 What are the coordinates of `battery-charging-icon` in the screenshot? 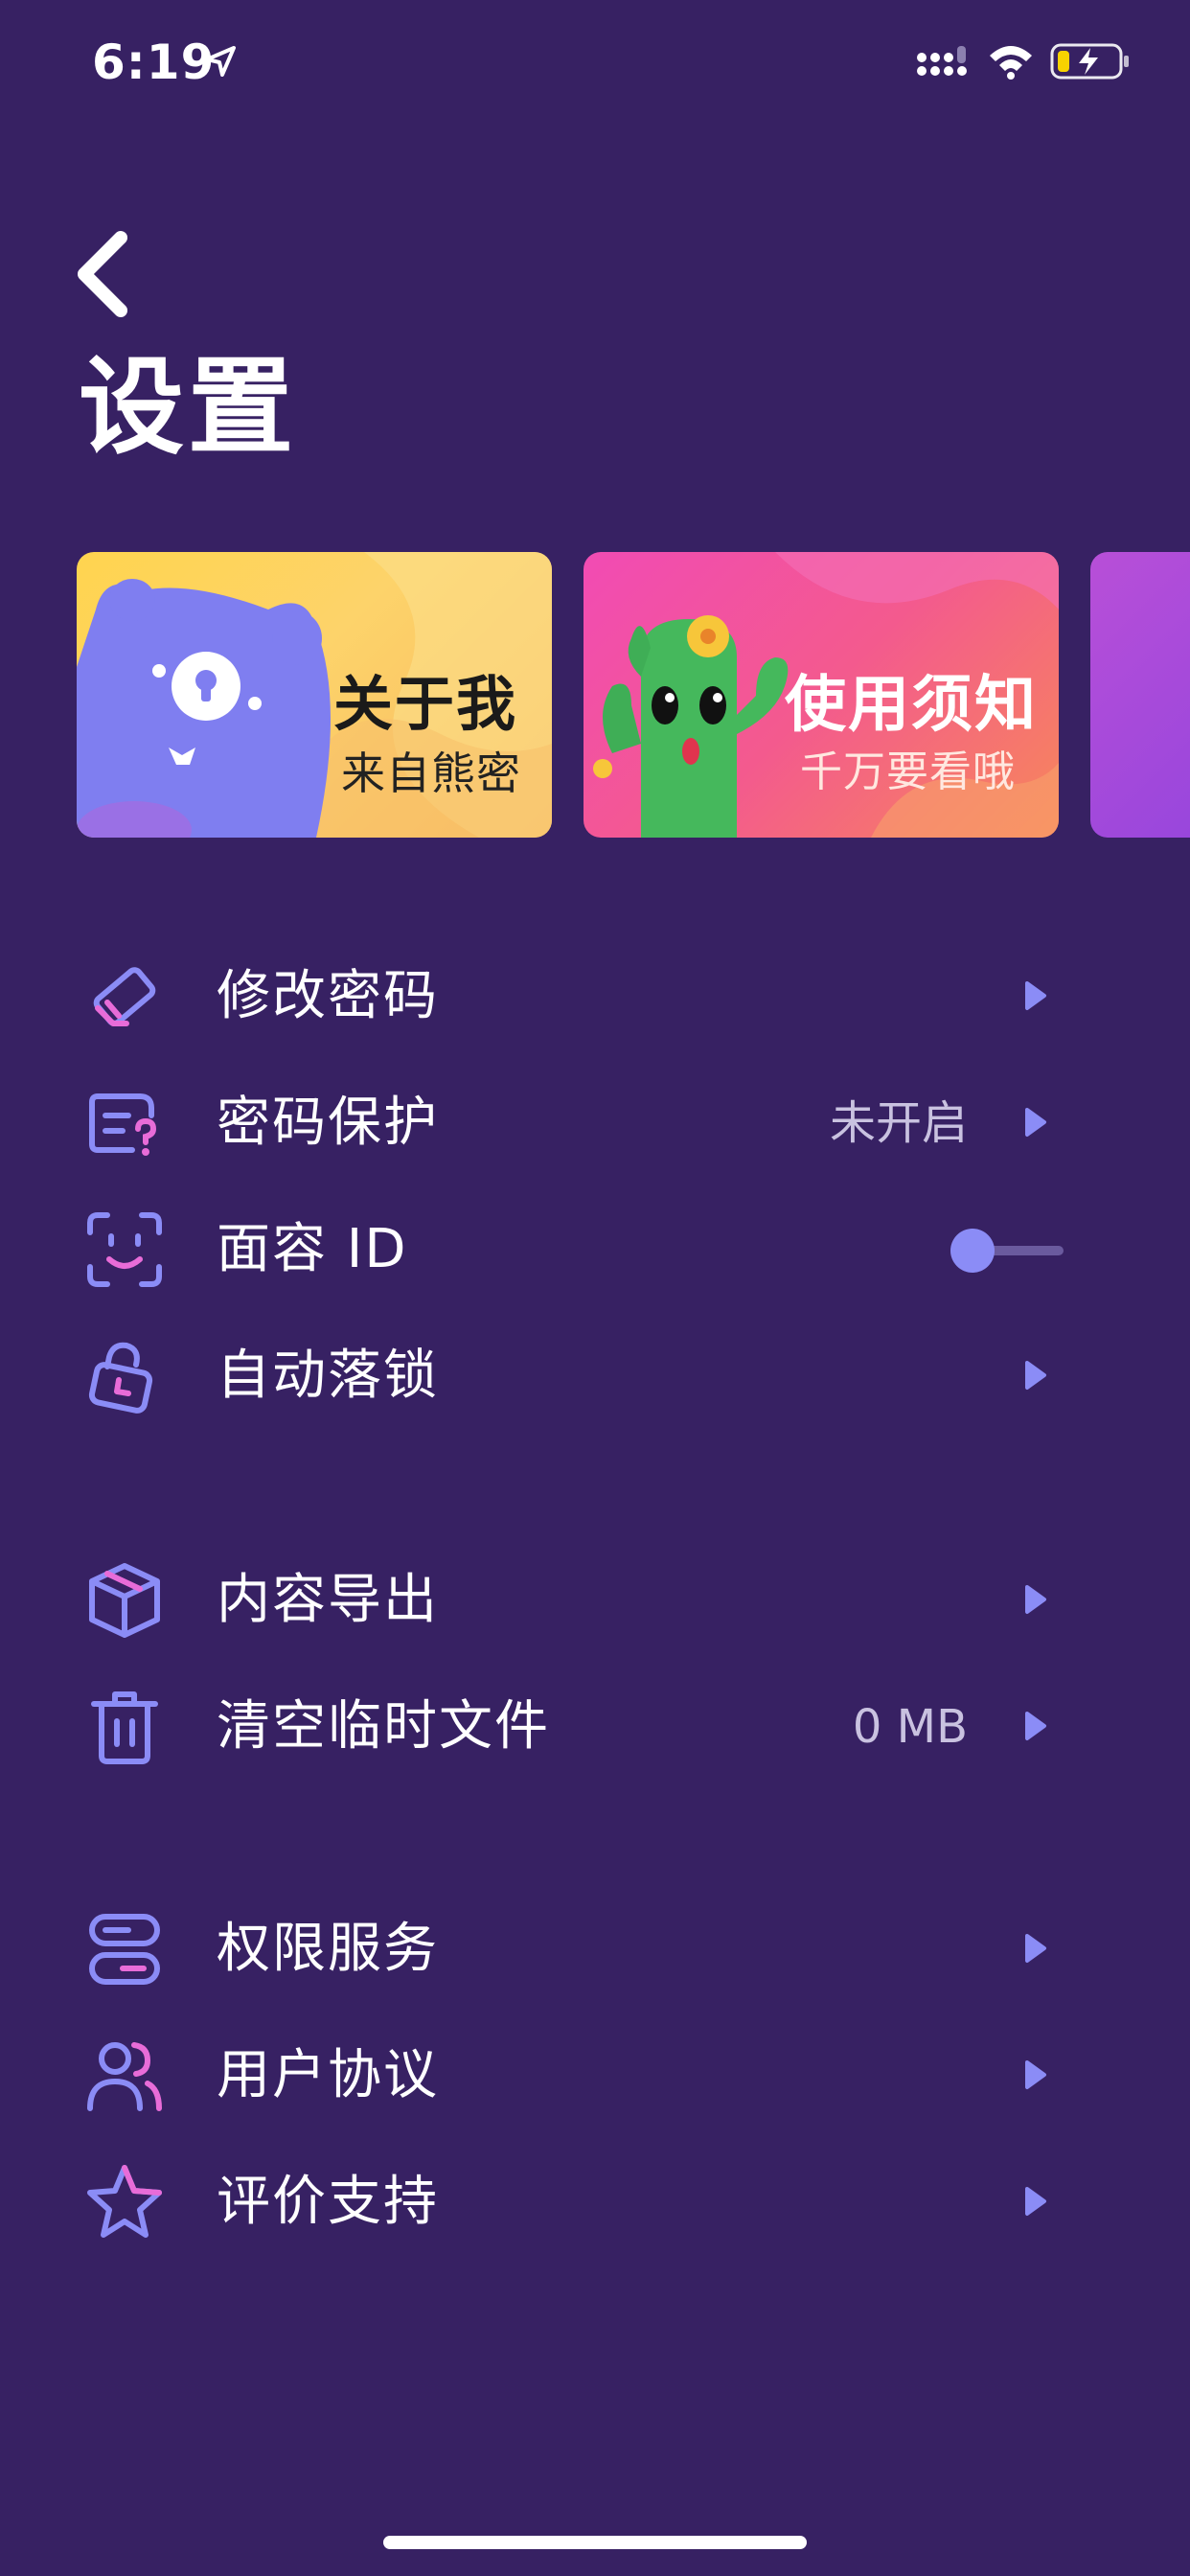 It's located at (1090, 62).